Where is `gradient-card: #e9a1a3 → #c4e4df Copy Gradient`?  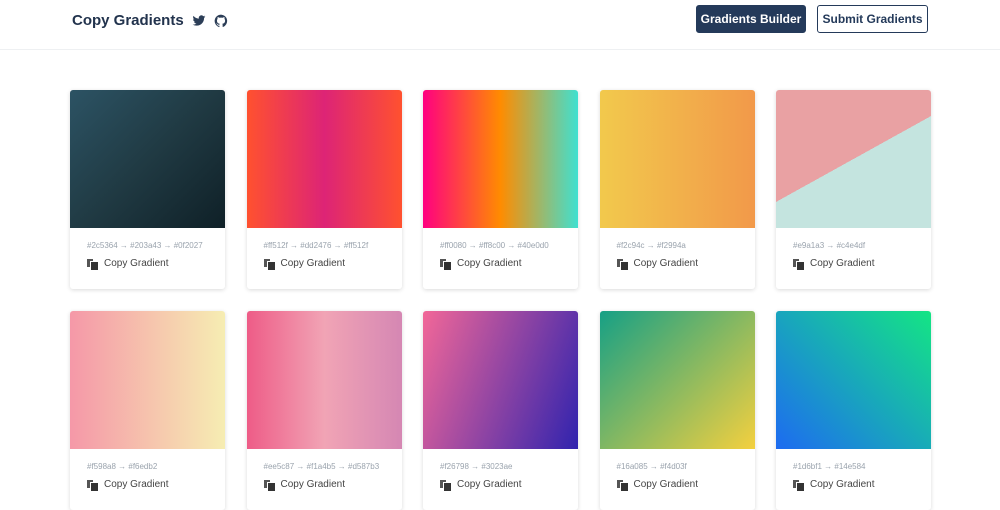
gradient-card: #e9a1a3 → #c4e4df Copy Gradient is located at coordinates (853, 189).